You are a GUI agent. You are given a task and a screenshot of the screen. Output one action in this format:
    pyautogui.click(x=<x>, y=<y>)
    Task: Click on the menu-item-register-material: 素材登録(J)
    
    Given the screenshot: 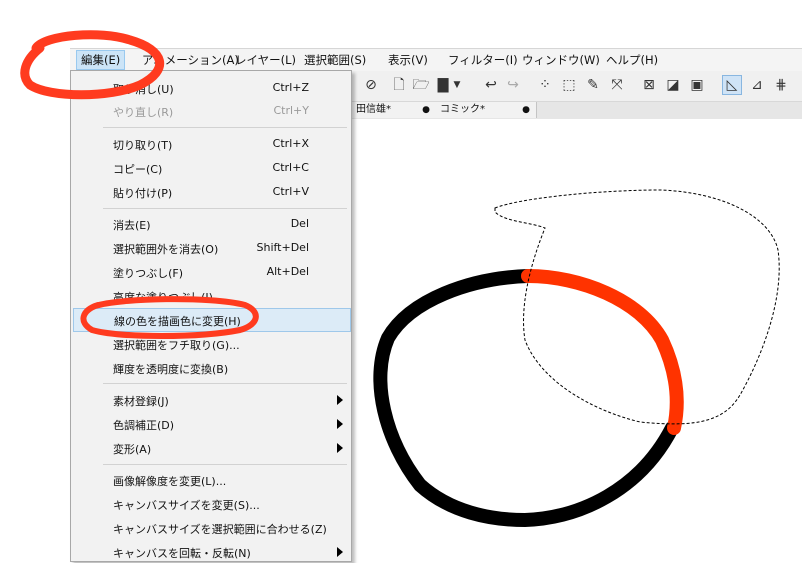 What is the action you would take?
    pyautogui.click(x=211, y=400)
    